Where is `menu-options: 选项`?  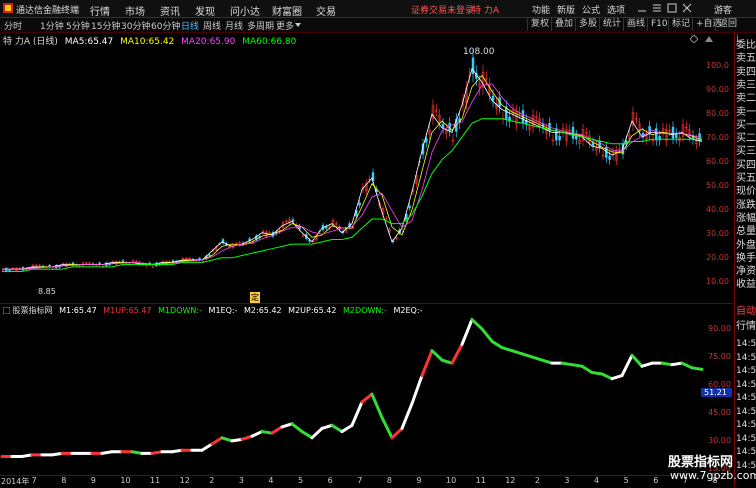
menu-options: 选项 is located at coordinates (616, 9).